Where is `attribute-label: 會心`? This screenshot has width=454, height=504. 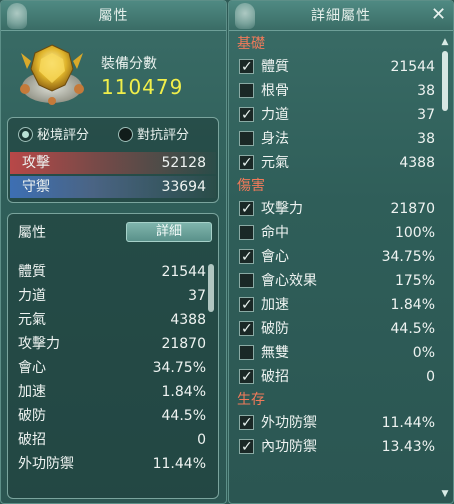 attribute-label: 會心 is located at coordinates (32, 368).